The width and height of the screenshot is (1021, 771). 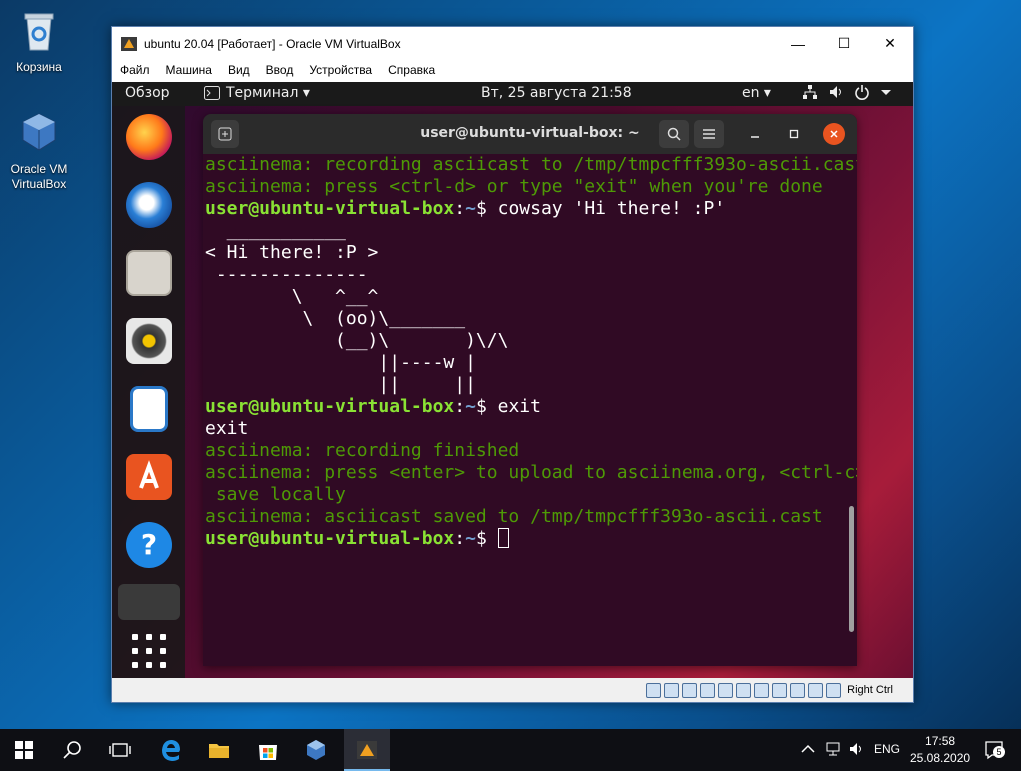 I want to click on chevron-down-icon, so click(x=886, y=92).